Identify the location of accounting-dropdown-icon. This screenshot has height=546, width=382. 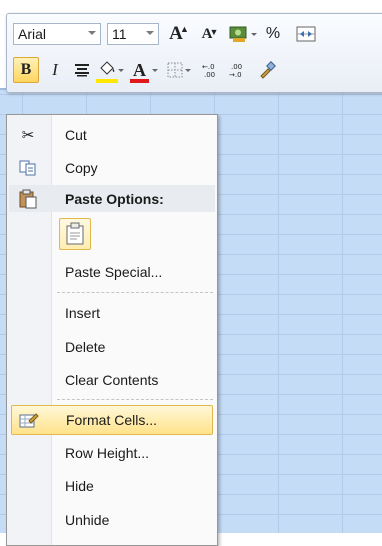
(254, 34).